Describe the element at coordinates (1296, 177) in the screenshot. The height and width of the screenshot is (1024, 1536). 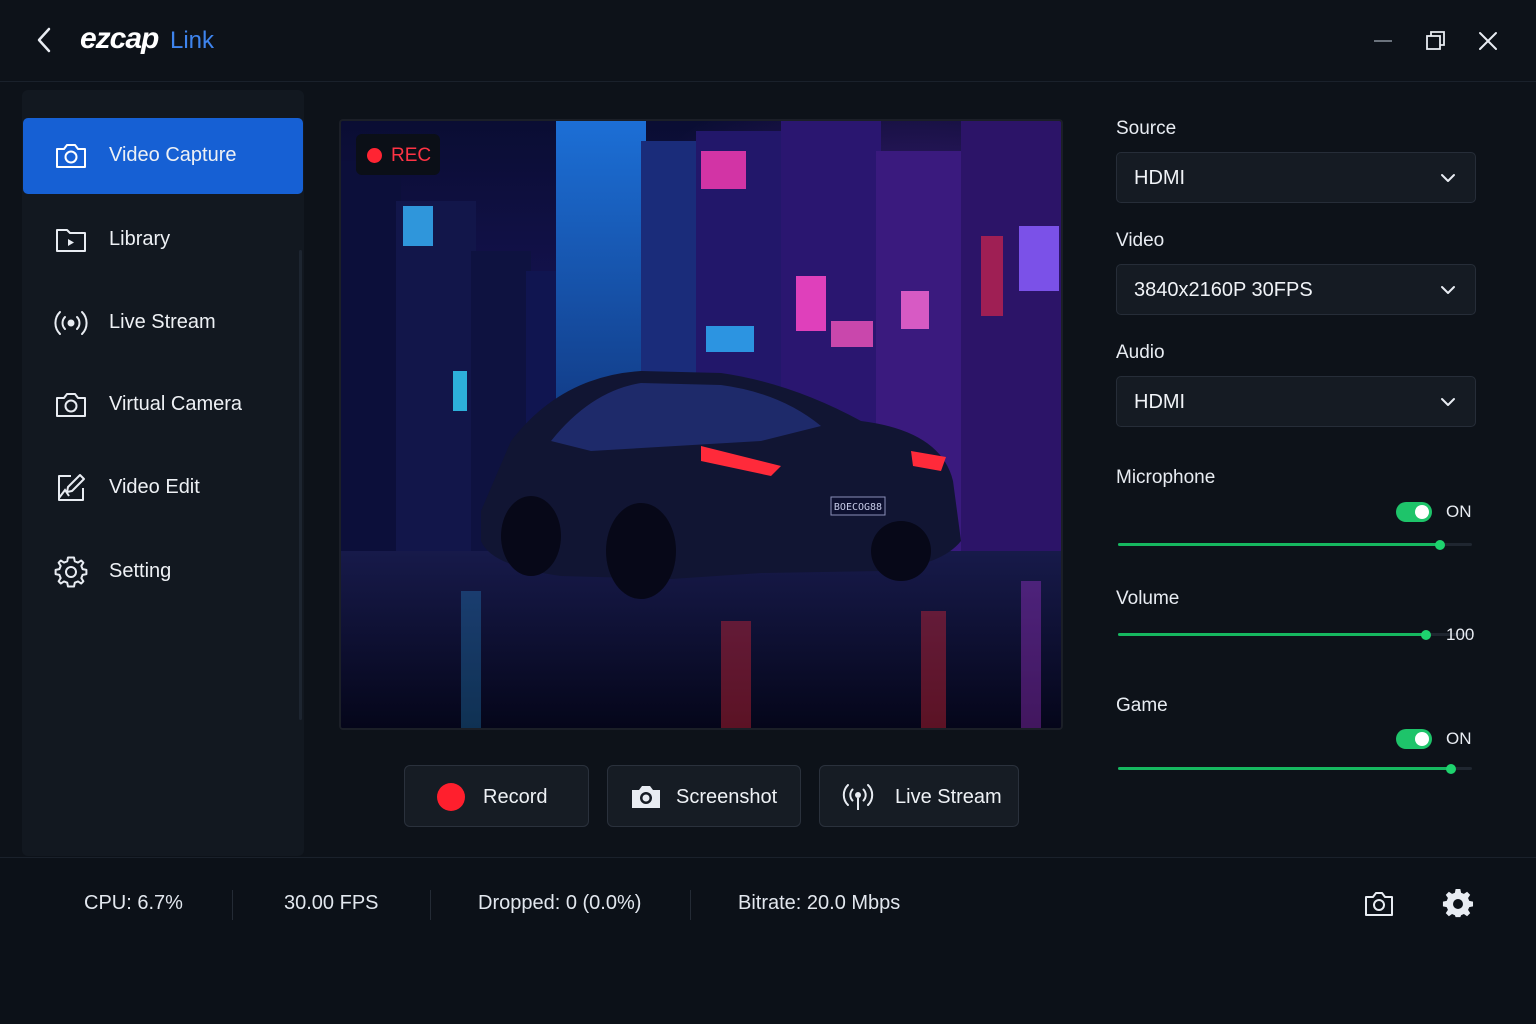
I see `source-select: HDMI` at that location.